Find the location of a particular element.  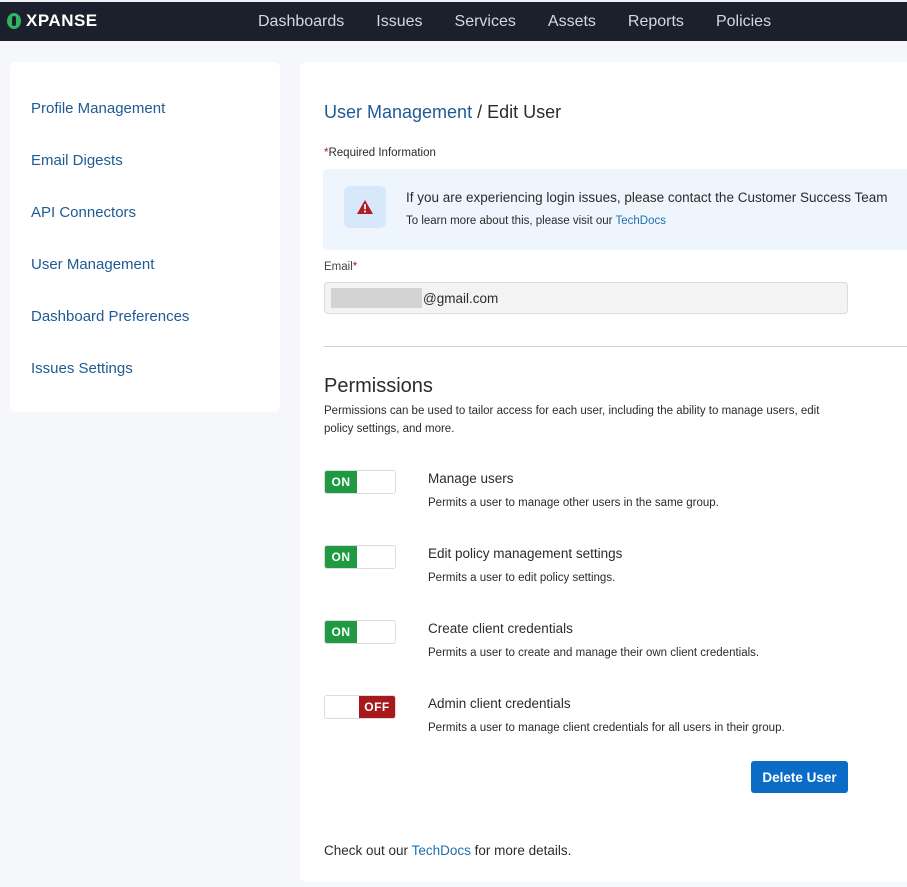

notice-techdocs-link: TechDocs is located at coordinates (640, 221).